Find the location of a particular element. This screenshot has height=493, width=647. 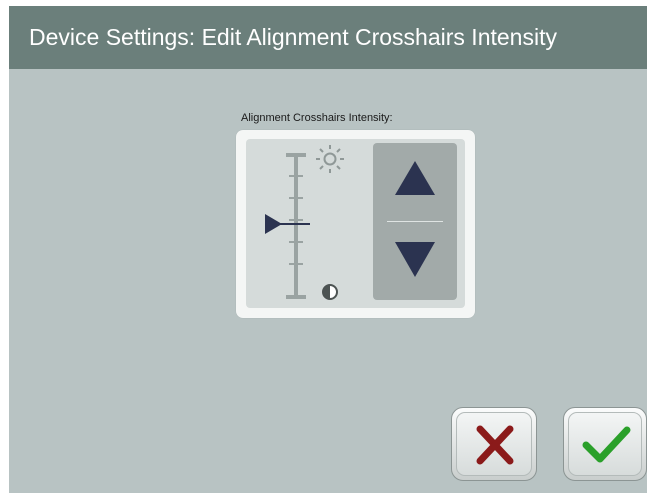

step-buttons-panel is located at coordinates (415, 221).